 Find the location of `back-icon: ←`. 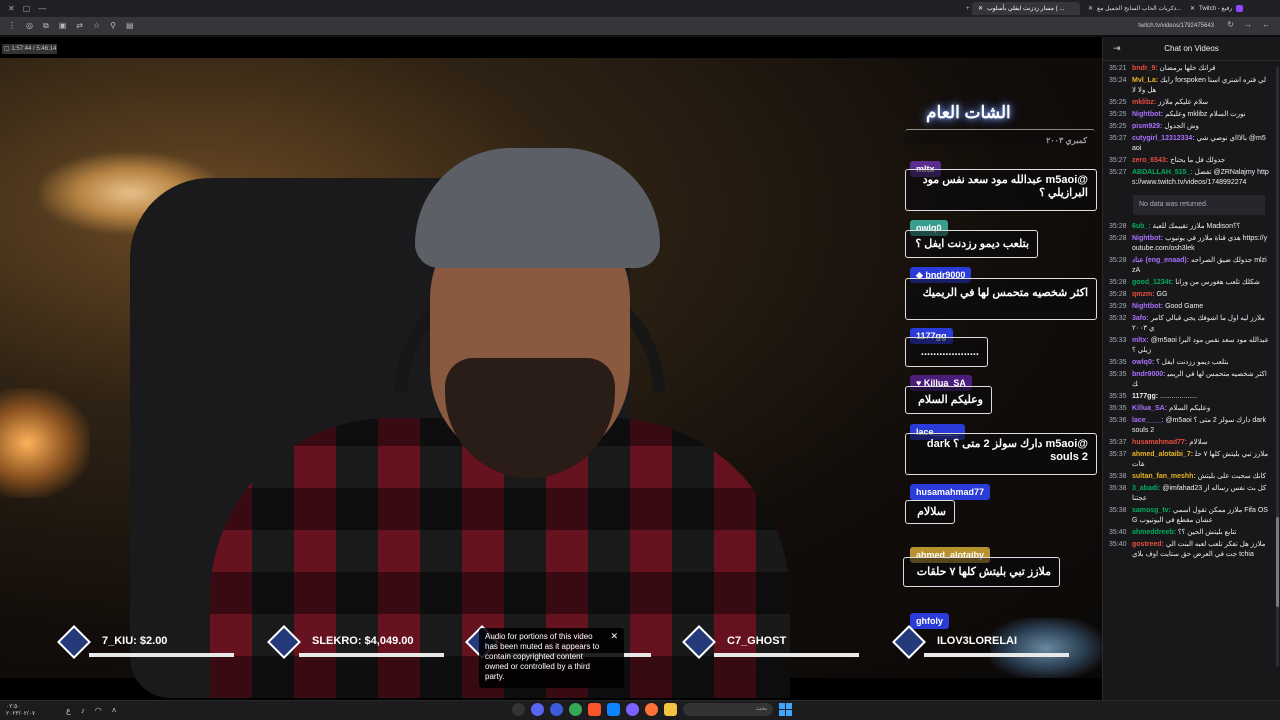

back-icon: ← is located at coordinates (1266, 24).